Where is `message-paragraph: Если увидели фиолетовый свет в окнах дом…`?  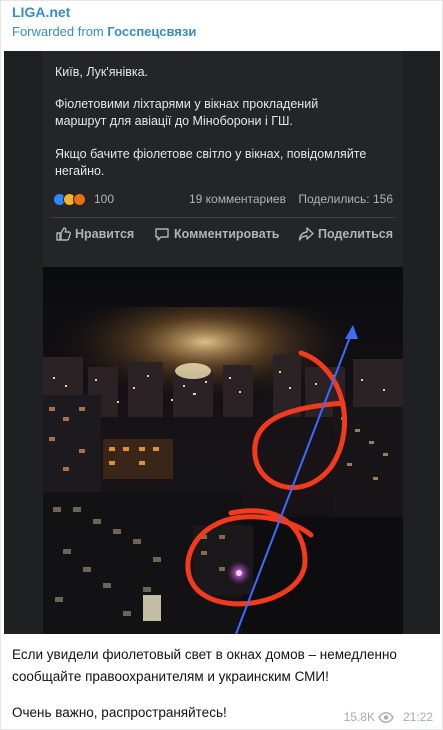
message-paragraph: Если увидели фиолетовый свет в окнах дом… is located at coordinates (204, 665).